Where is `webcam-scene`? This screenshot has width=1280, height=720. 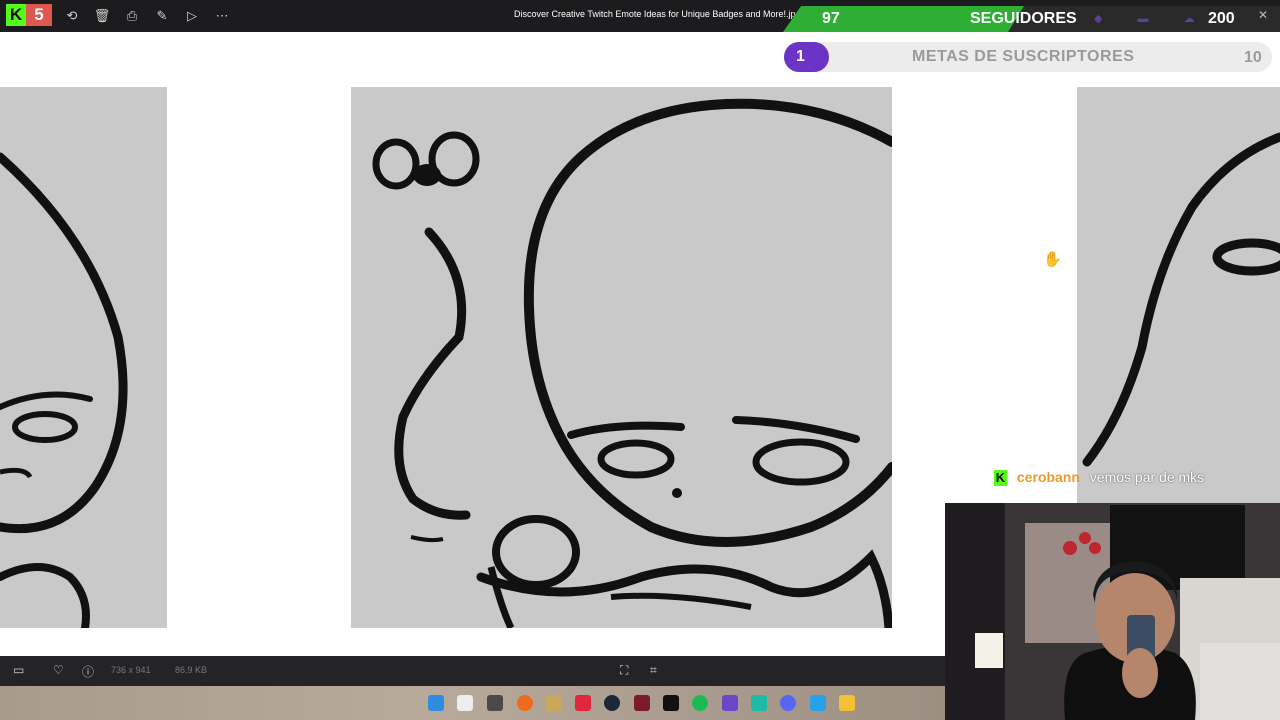
webcam-scene is located at coordinates (1112, 611).